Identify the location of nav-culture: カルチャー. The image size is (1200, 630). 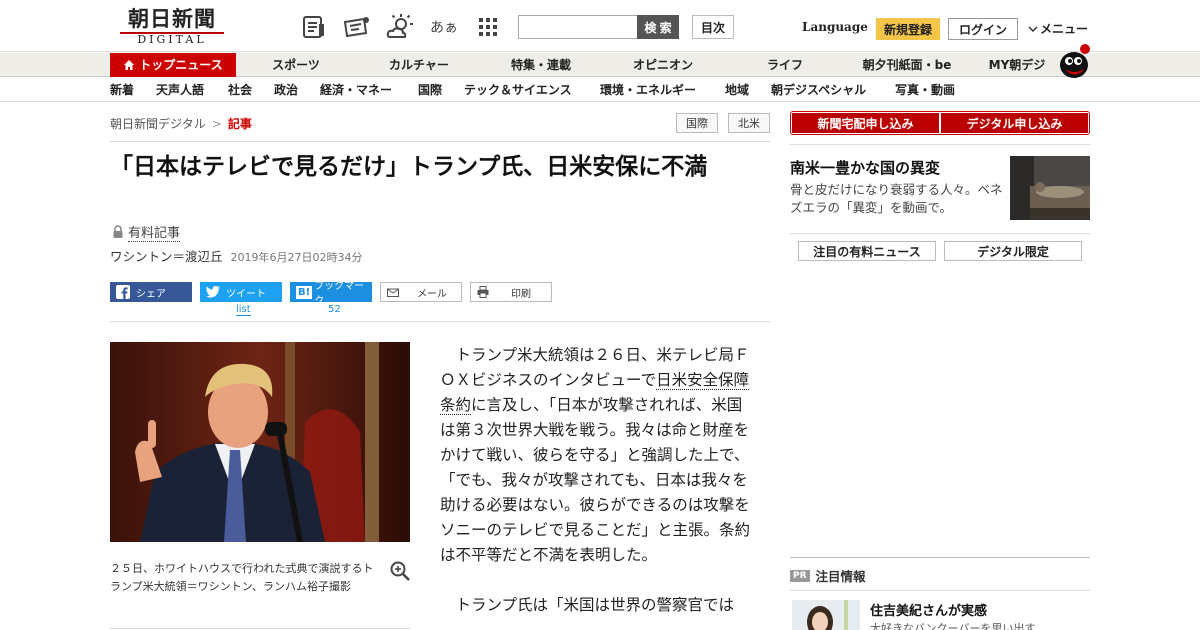
(419, 65).